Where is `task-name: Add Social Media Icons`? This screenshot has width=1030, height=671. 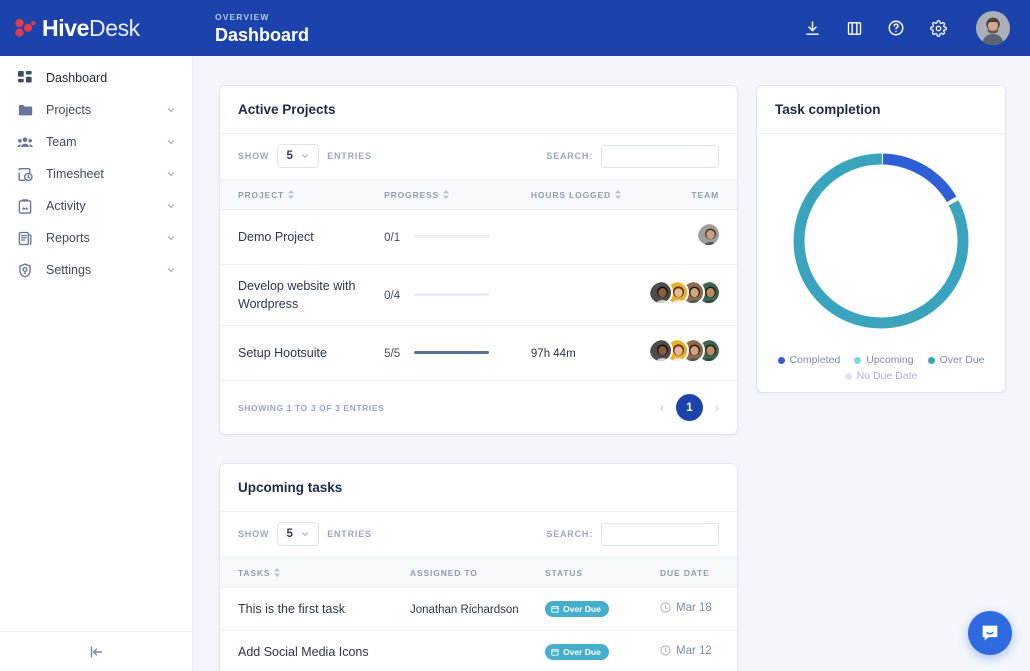 task-name: Add Social Media Icons is located at coordinates (303, 652).